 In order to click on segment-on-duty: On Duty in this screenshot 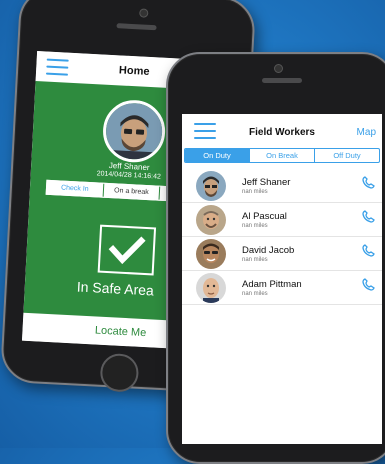, I will do `click(217, 155)`.